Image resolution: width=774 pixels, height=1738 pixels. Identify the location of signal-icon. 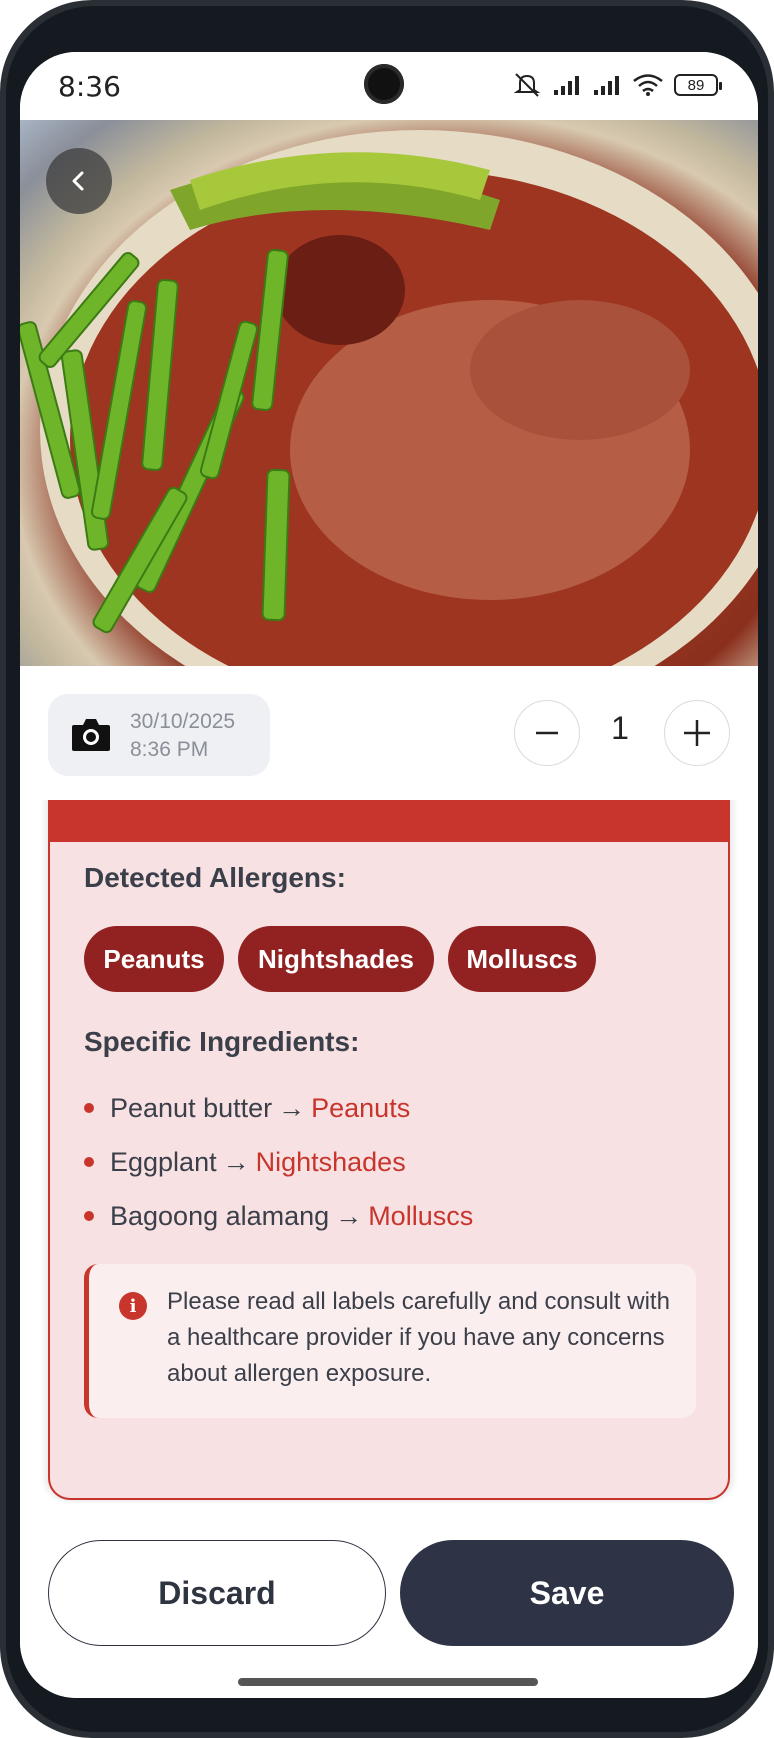
(566, 85).